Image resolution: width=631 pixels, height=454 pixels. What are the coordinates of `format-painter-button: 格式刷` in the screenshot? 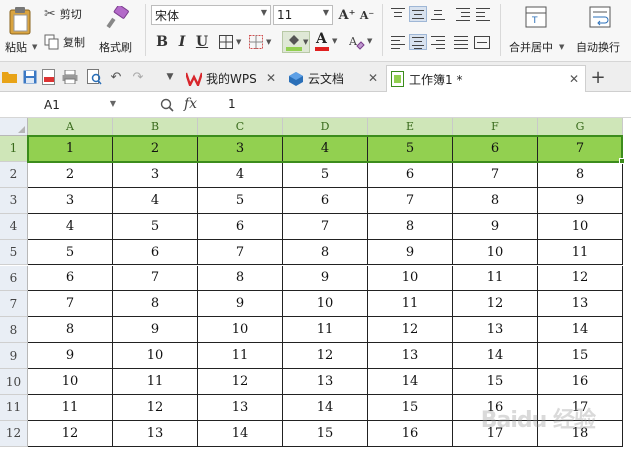 It's located at (117, 30).